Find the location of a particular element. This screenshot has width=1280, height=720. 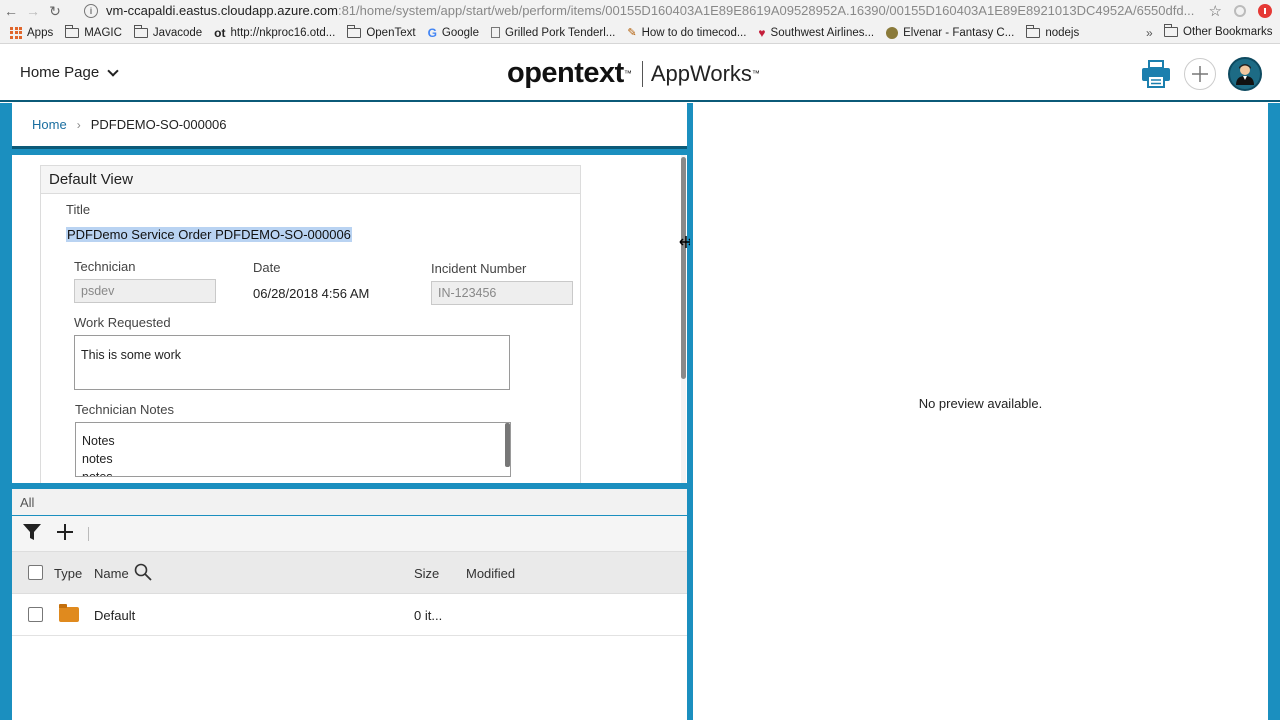

elvenar-icon is located at coordinates (892, 32).